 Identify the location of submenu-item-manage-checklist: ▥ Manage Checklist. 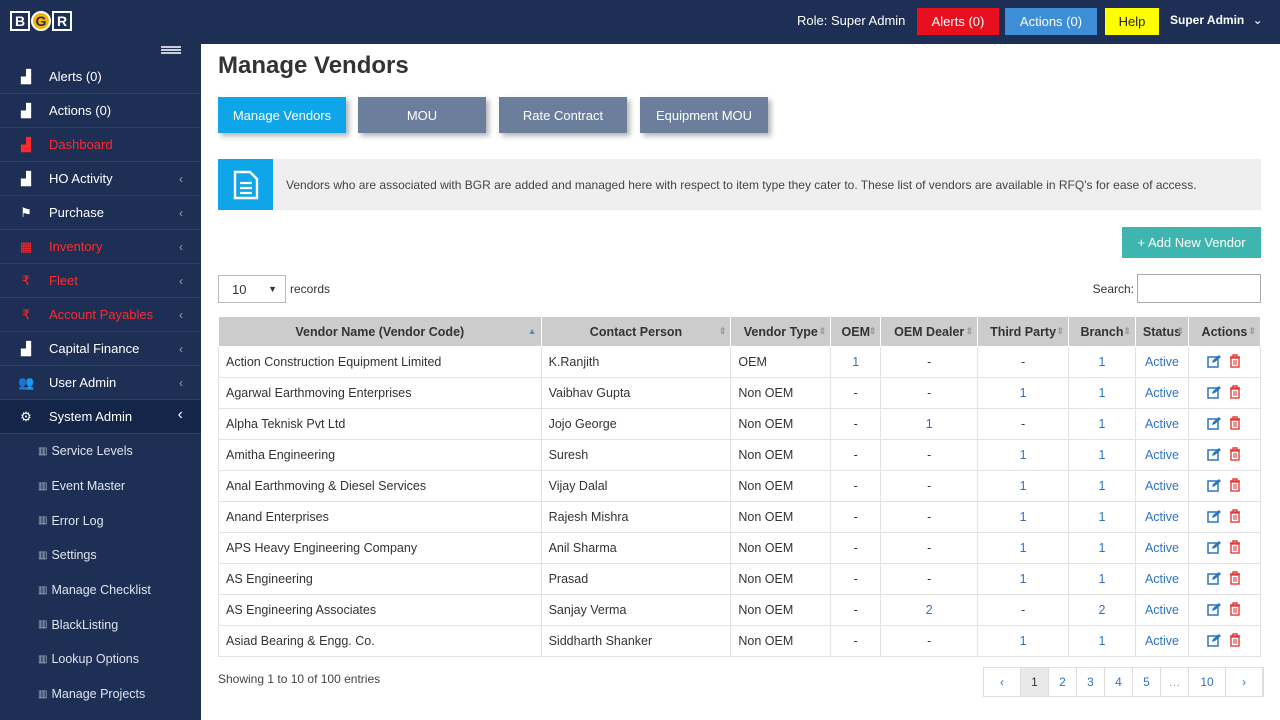
(100, 590).